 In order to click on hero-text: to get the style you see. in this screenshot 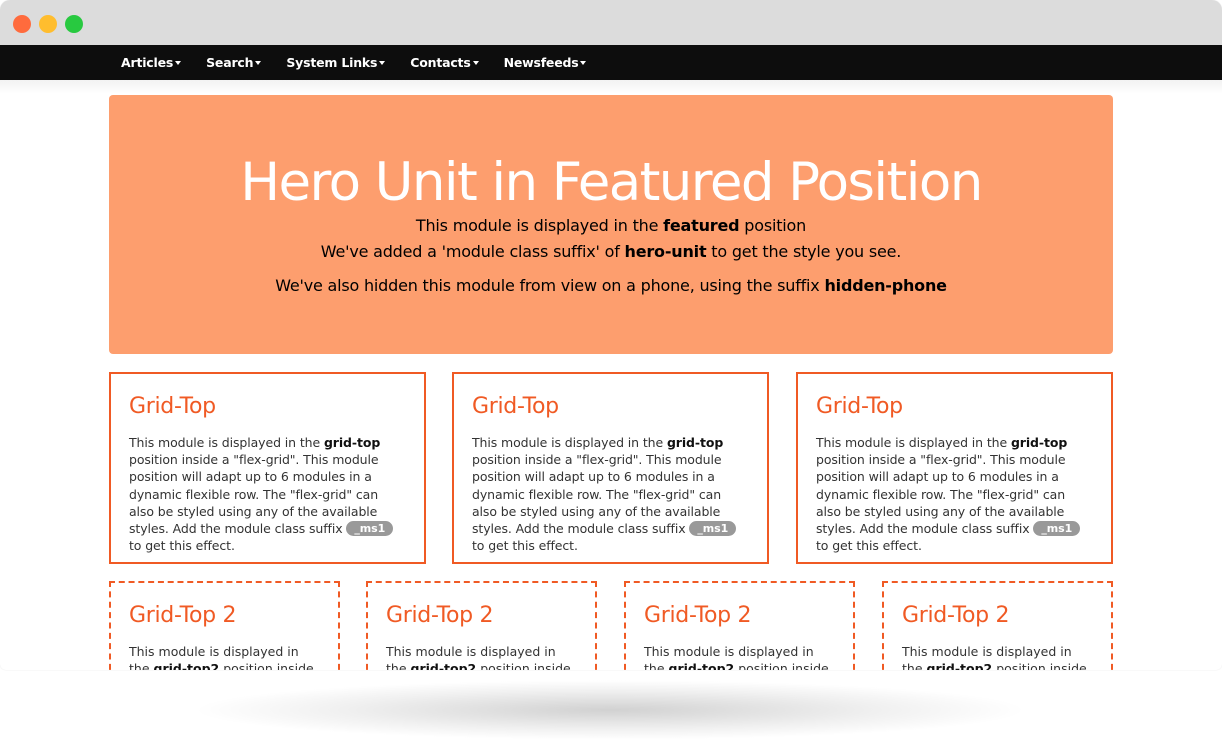, I will do `click(804, 251)`.